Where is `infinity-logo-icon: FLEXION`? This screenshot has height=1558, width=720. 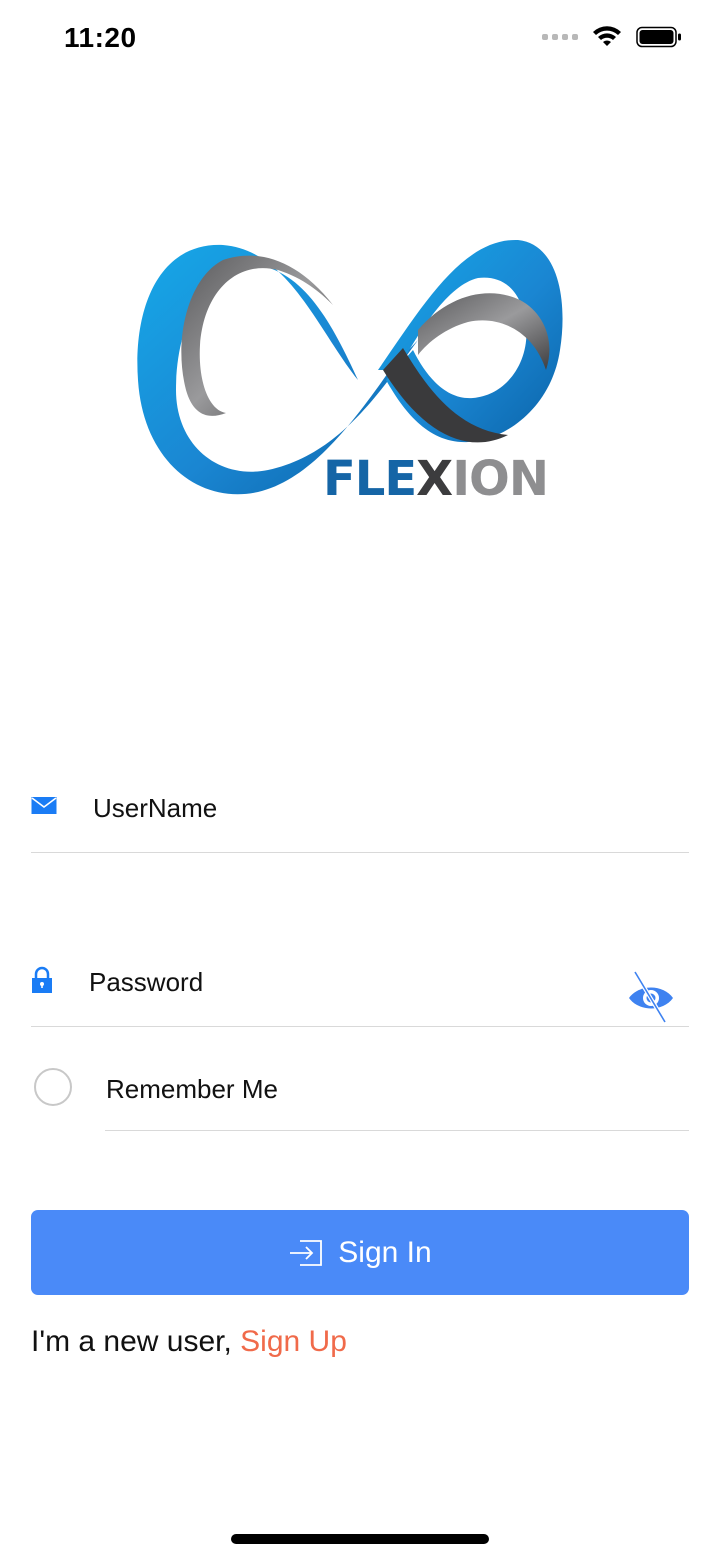
infinity-logo-icon: FLEXION is located at coordinates (350, 373).